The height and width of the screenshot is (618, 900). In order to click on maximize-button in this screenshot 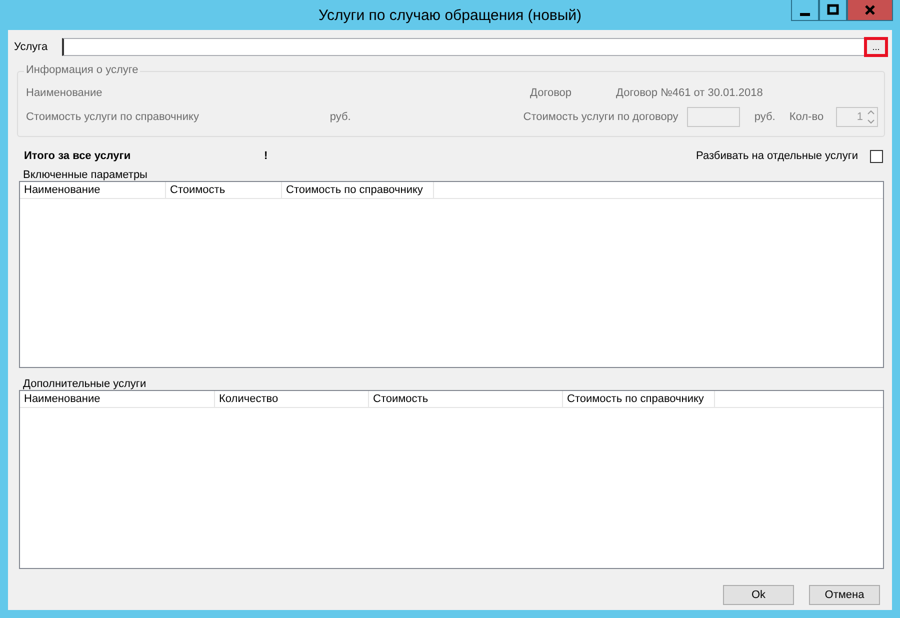, I will do `click(833, 10)`.